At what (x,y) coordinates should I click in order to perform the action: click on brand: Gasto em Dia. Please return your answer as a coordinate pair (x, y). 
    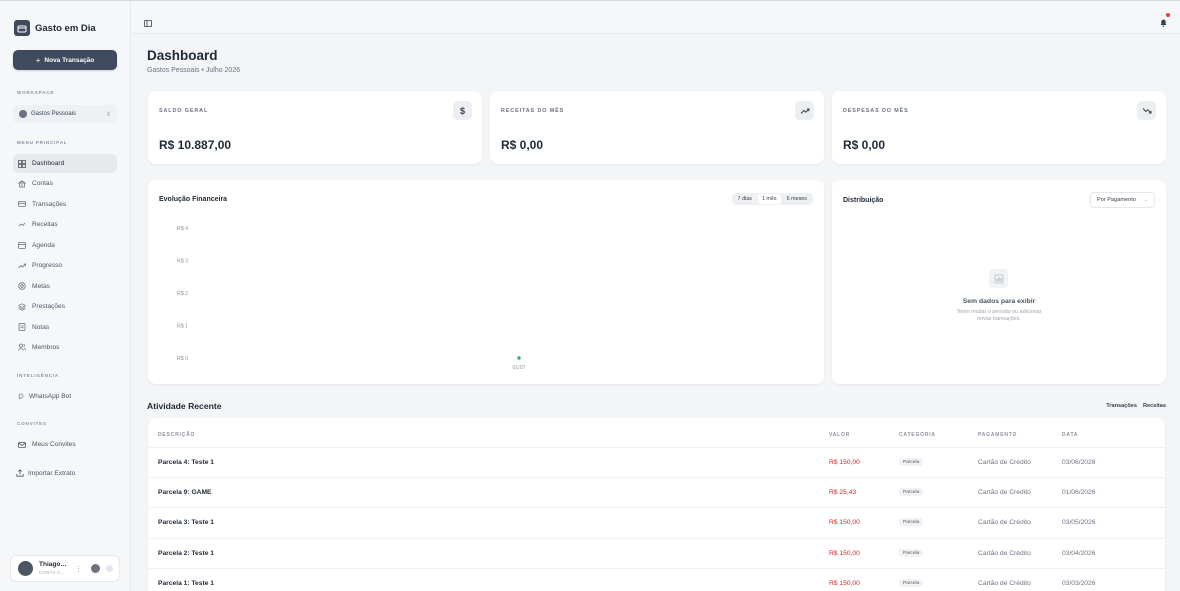
    Looking at the image, I should click on (55, 28).